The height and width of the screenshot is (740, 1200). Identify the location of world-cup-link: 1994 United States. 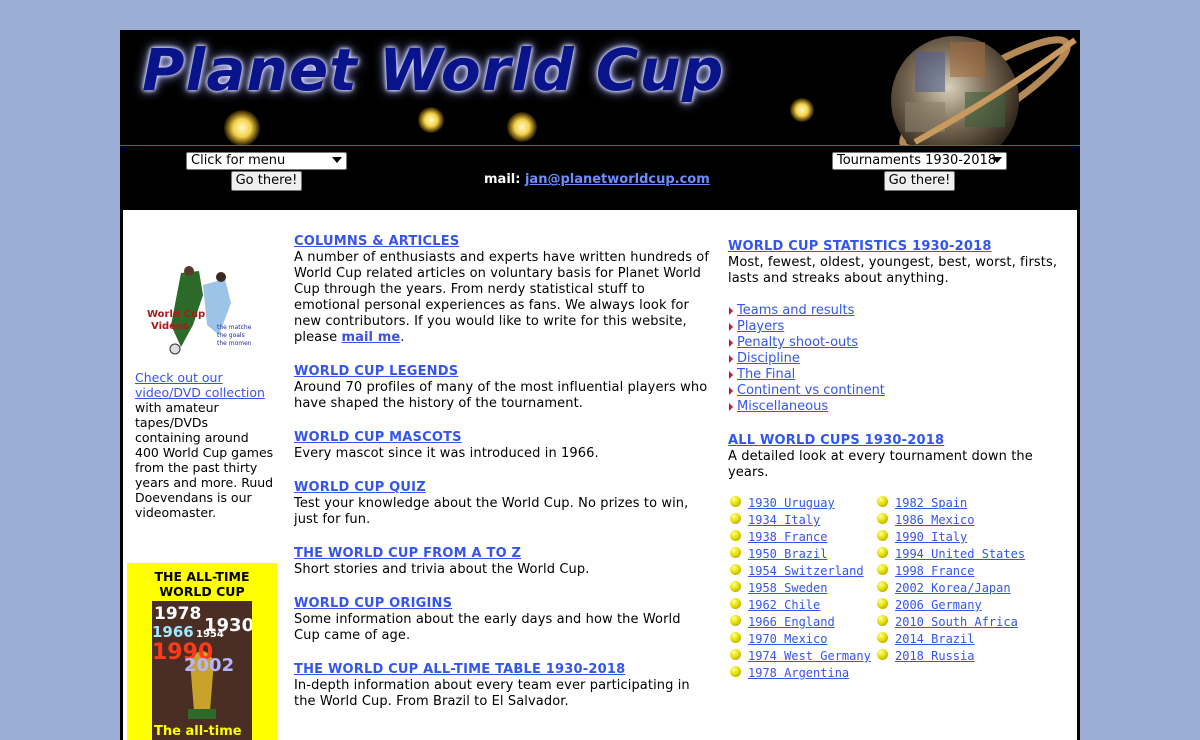
(960, 554).